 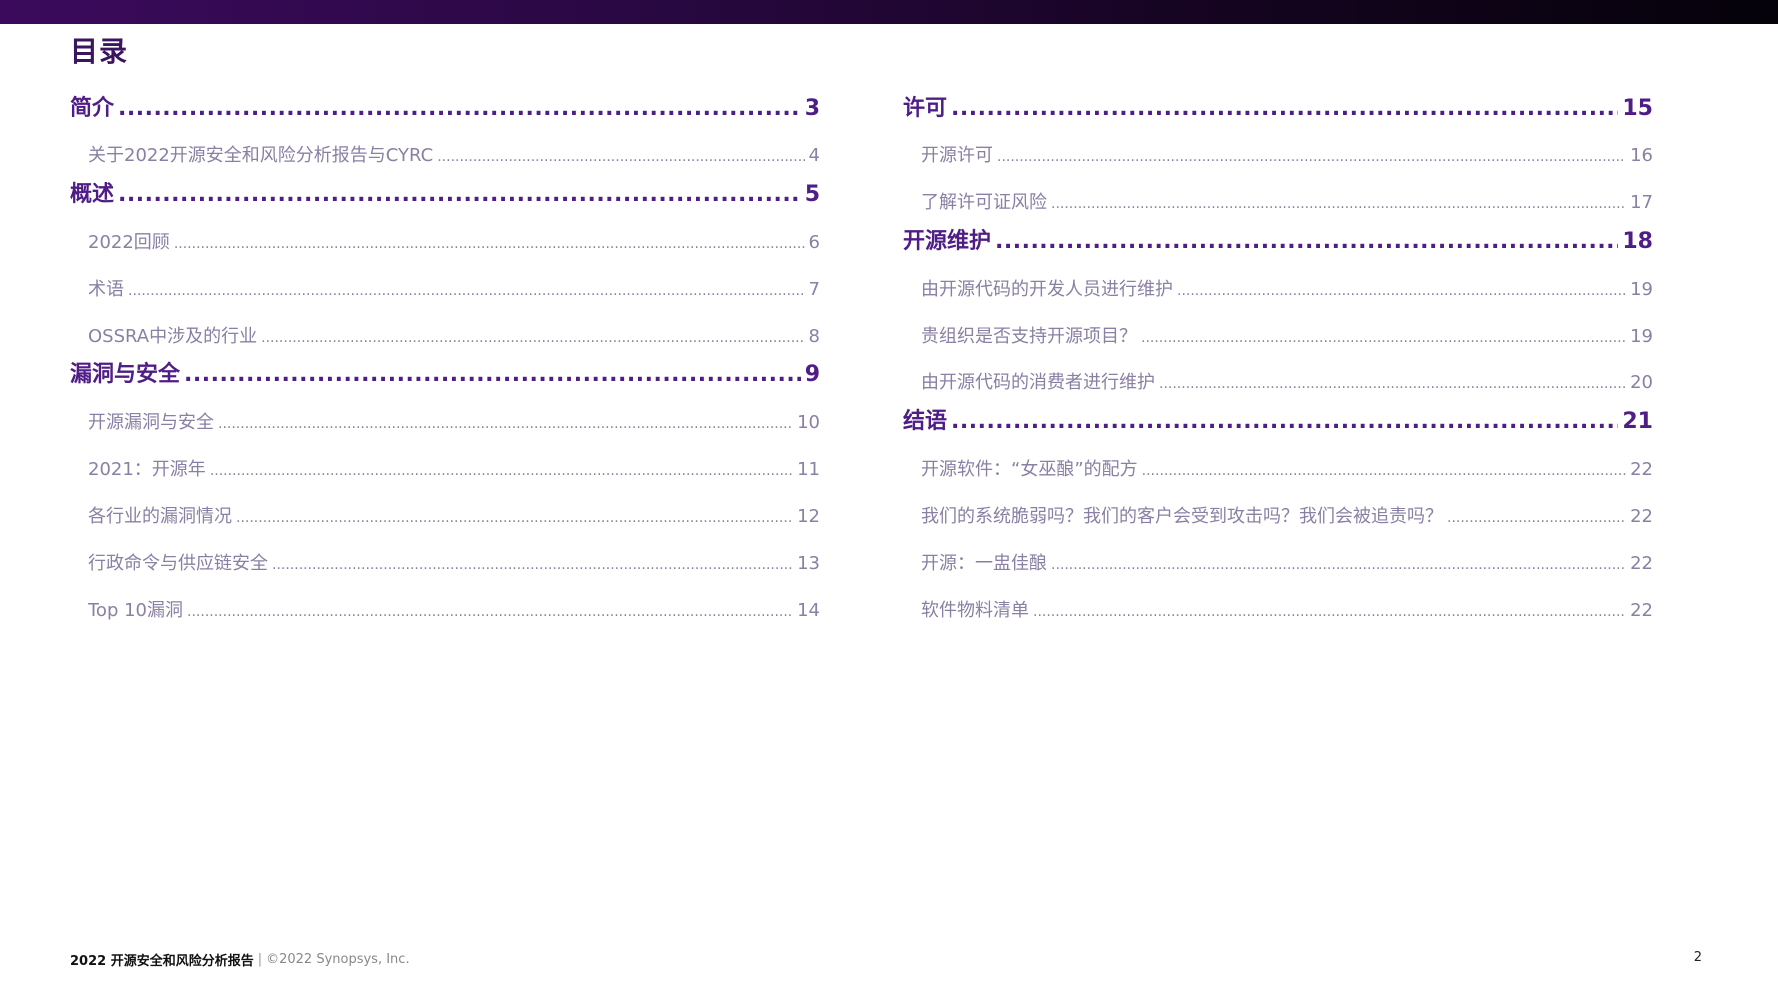 What do you see at coordinates (808, 469) in the screenshot?
I see `toc-page-number: 11` at bounding box center [808, 469].